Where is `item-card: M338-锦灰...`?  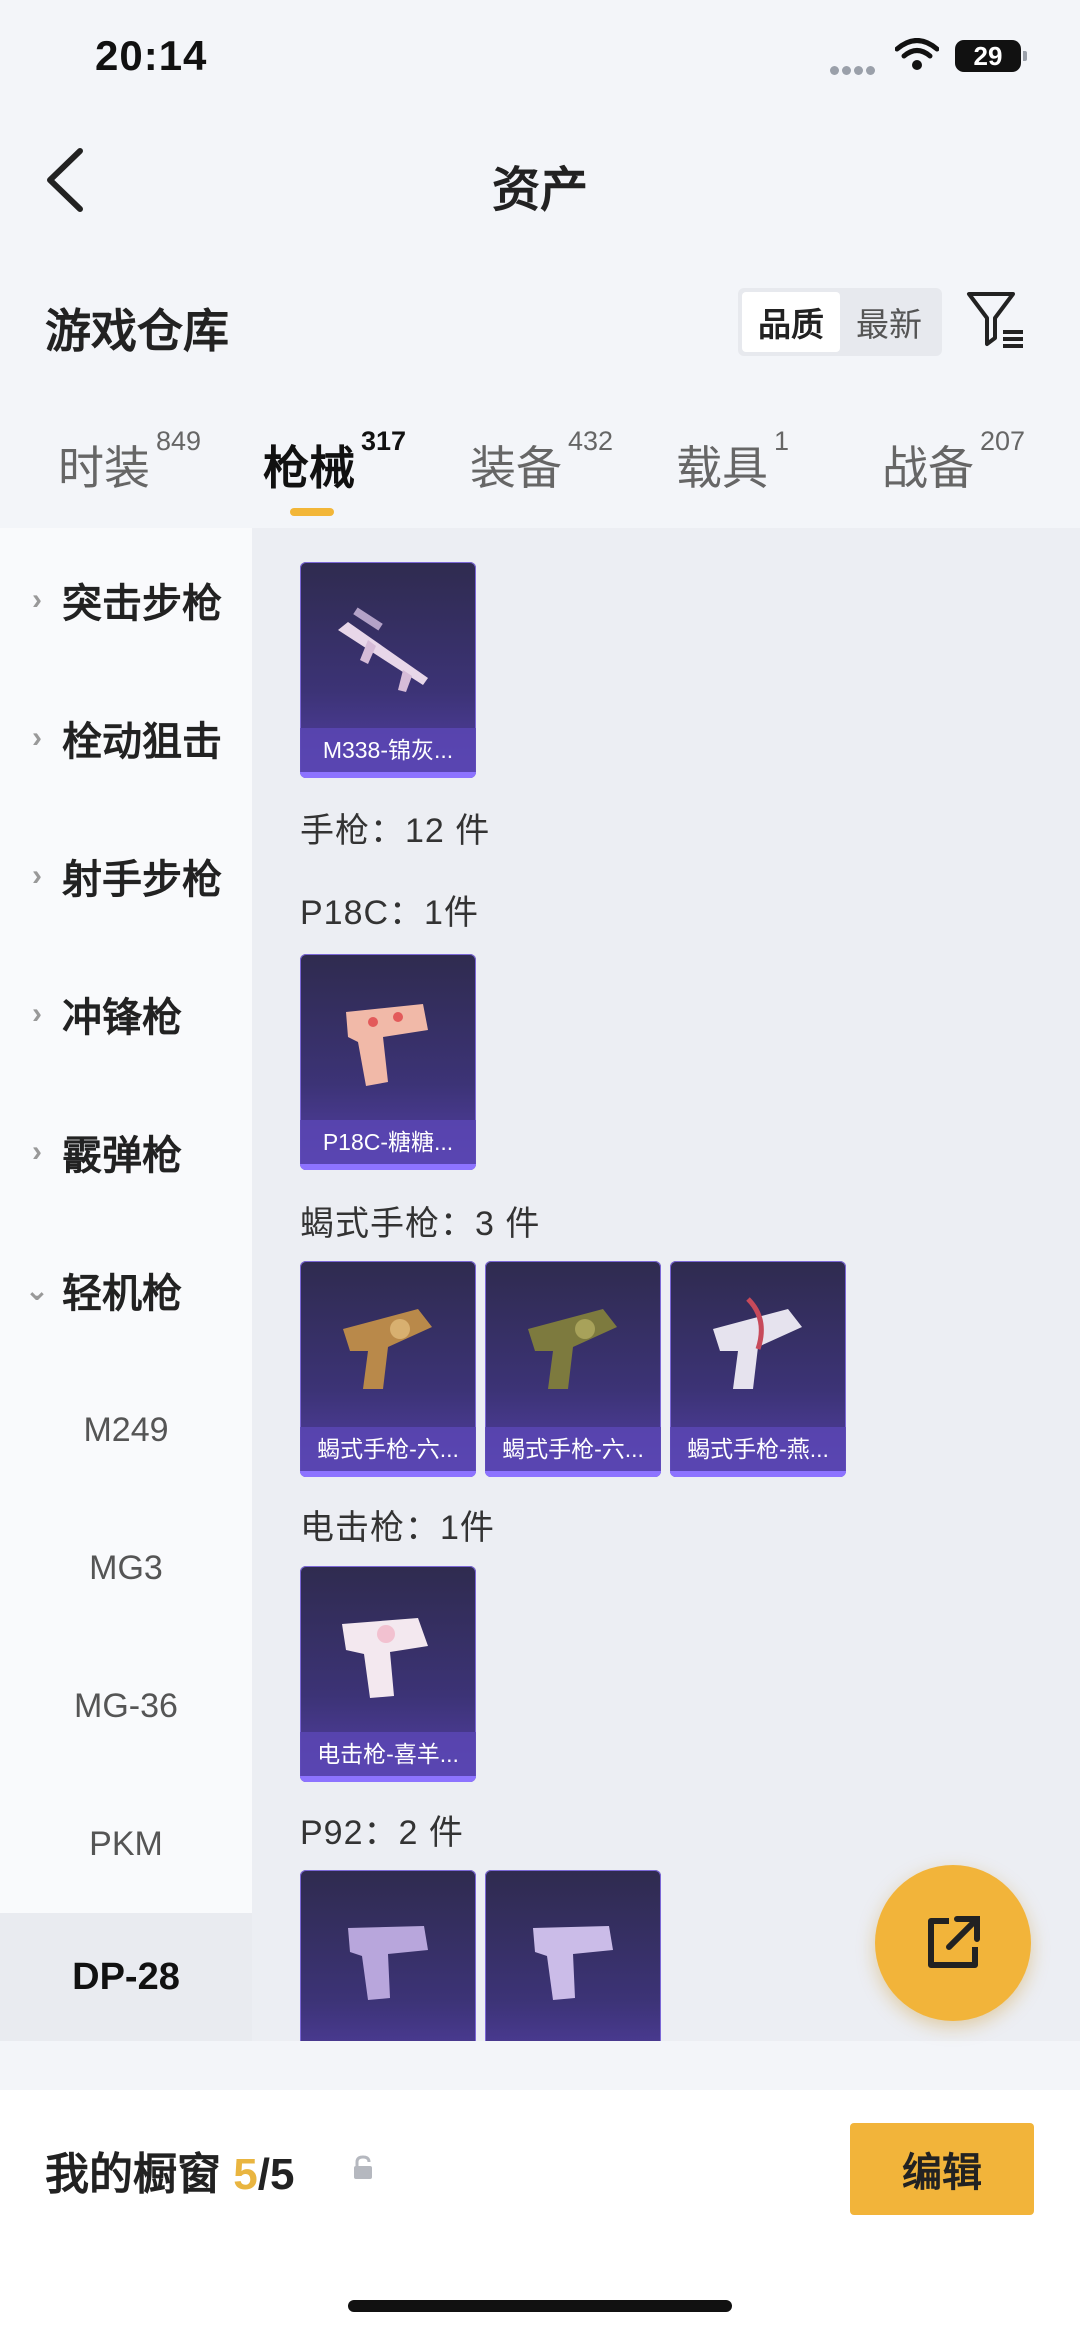 item-card: M338-锦灰... is located at coordinates (388, 670).